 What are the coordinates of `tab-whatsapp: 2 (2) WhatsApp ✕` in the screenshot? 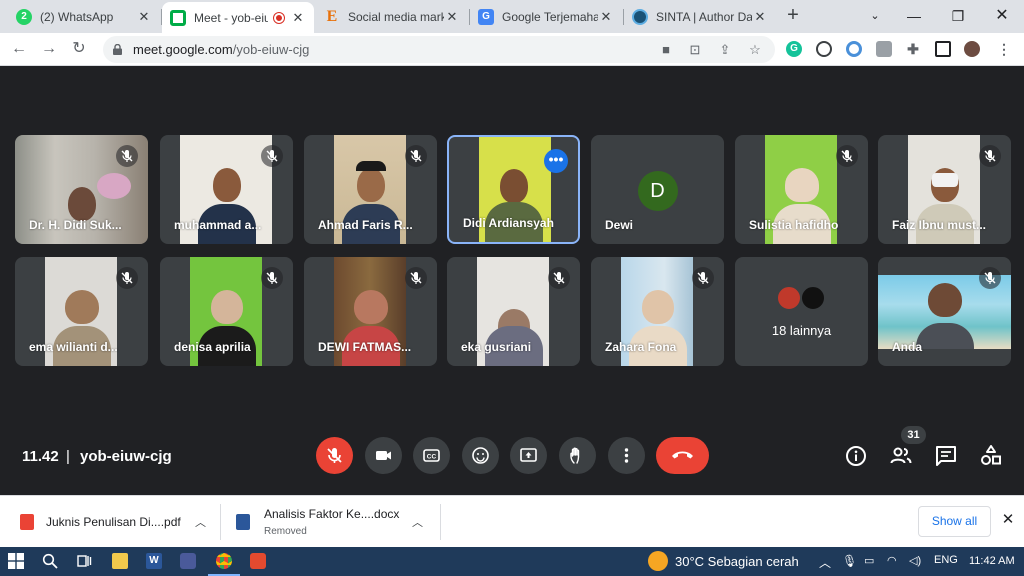 It's located at (84, 16).